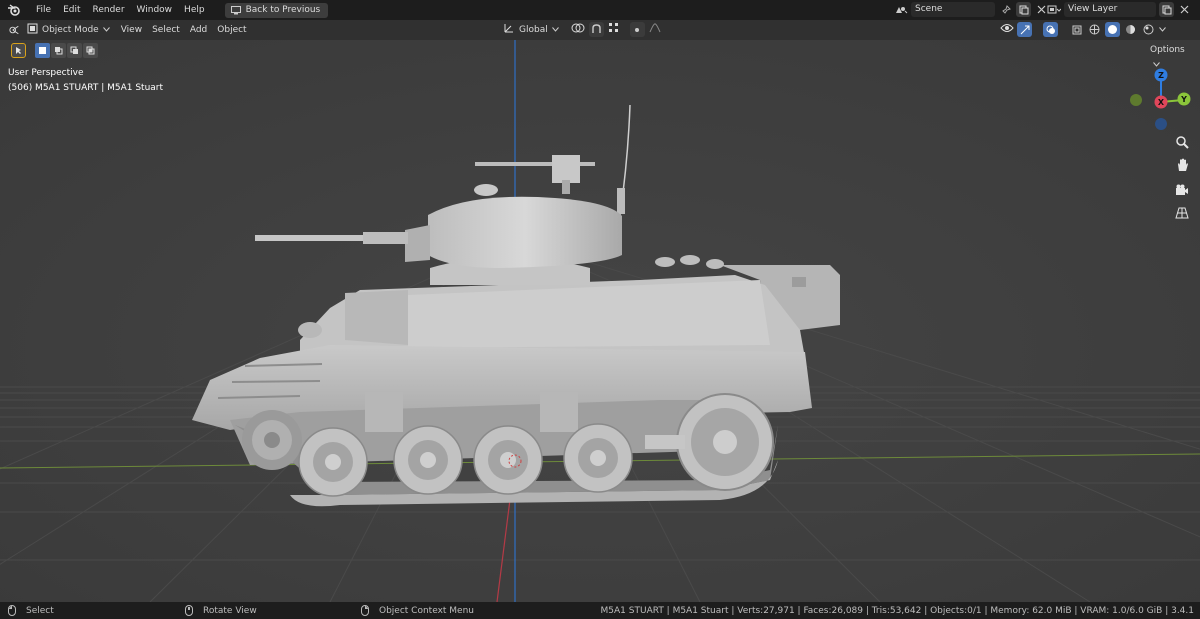 The image size is (1200, 619). What do you see at coordinates (509, 29) in the screenshot?
I see `transform-orientation-icon` at bounding box center [509, 29].